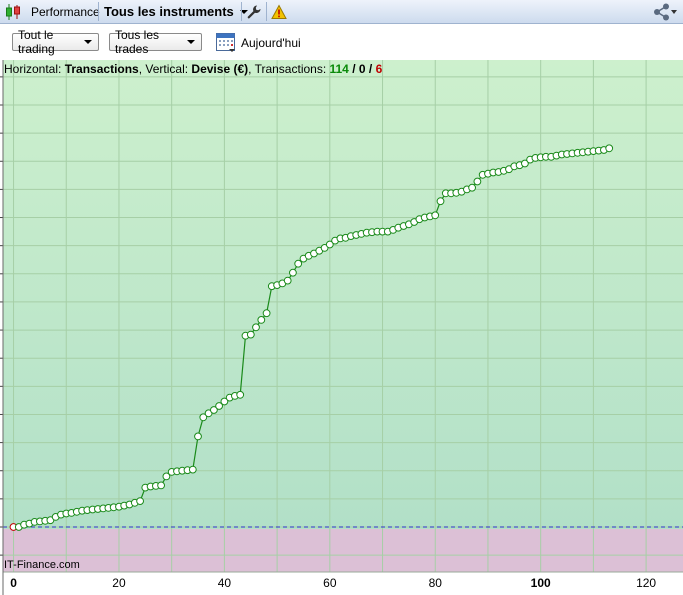 The height and width of the screenshot is (595, 683). Describe the element at coordinates (341, 12) in the screenshot. I see `toolbar: Performance Tous les instruments` at that location.